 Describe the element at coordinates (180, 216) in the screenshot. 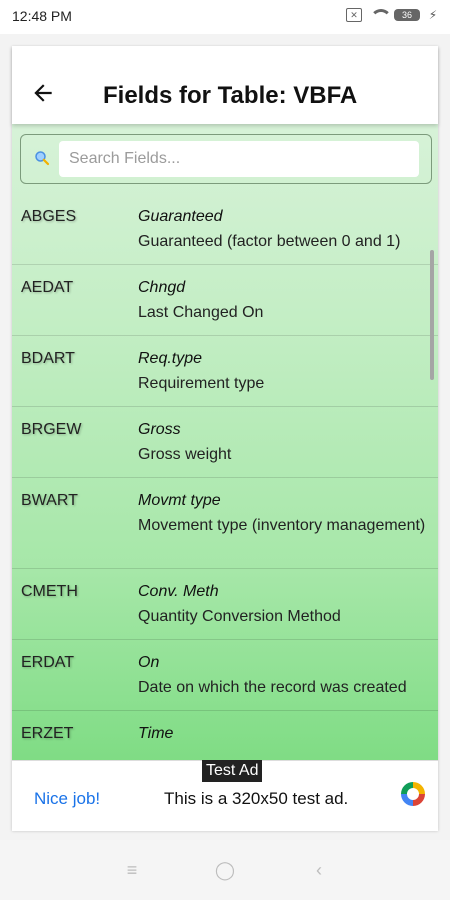

I see `field-short-label: Guaranteed` at that location.